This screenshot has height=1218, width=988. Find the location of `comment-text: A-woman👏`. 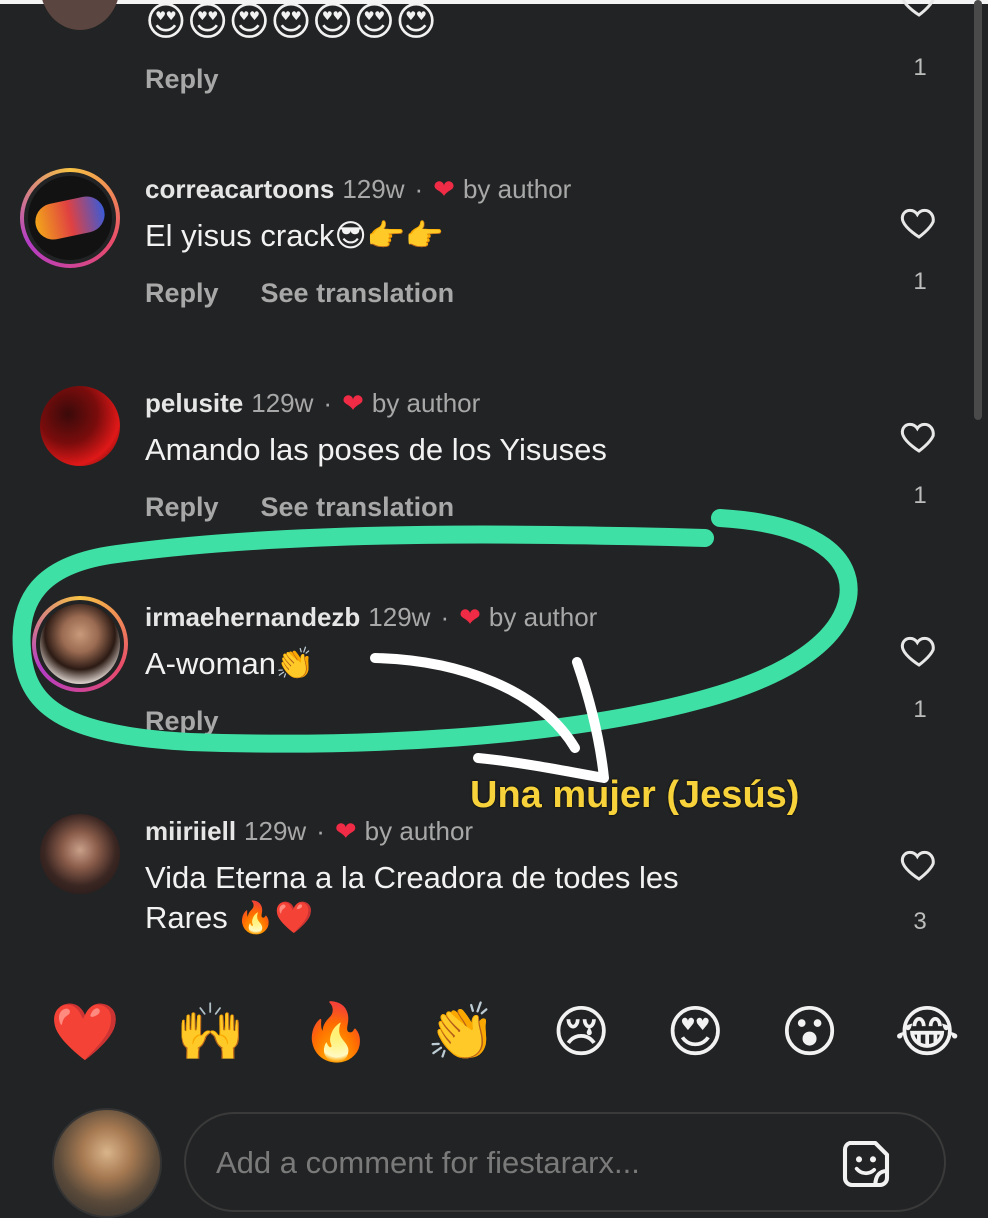

comment-text: A-woman👏 is located at coordinates (230, 663).